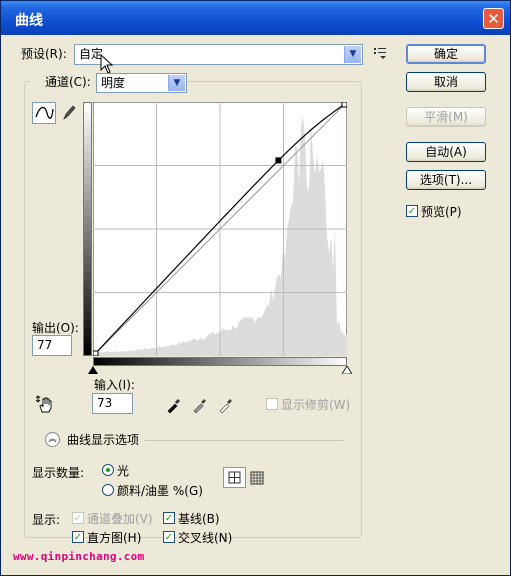 The image size is (511, 576). I want to click on baseline-checkbox: ✓, so click(169, 518).